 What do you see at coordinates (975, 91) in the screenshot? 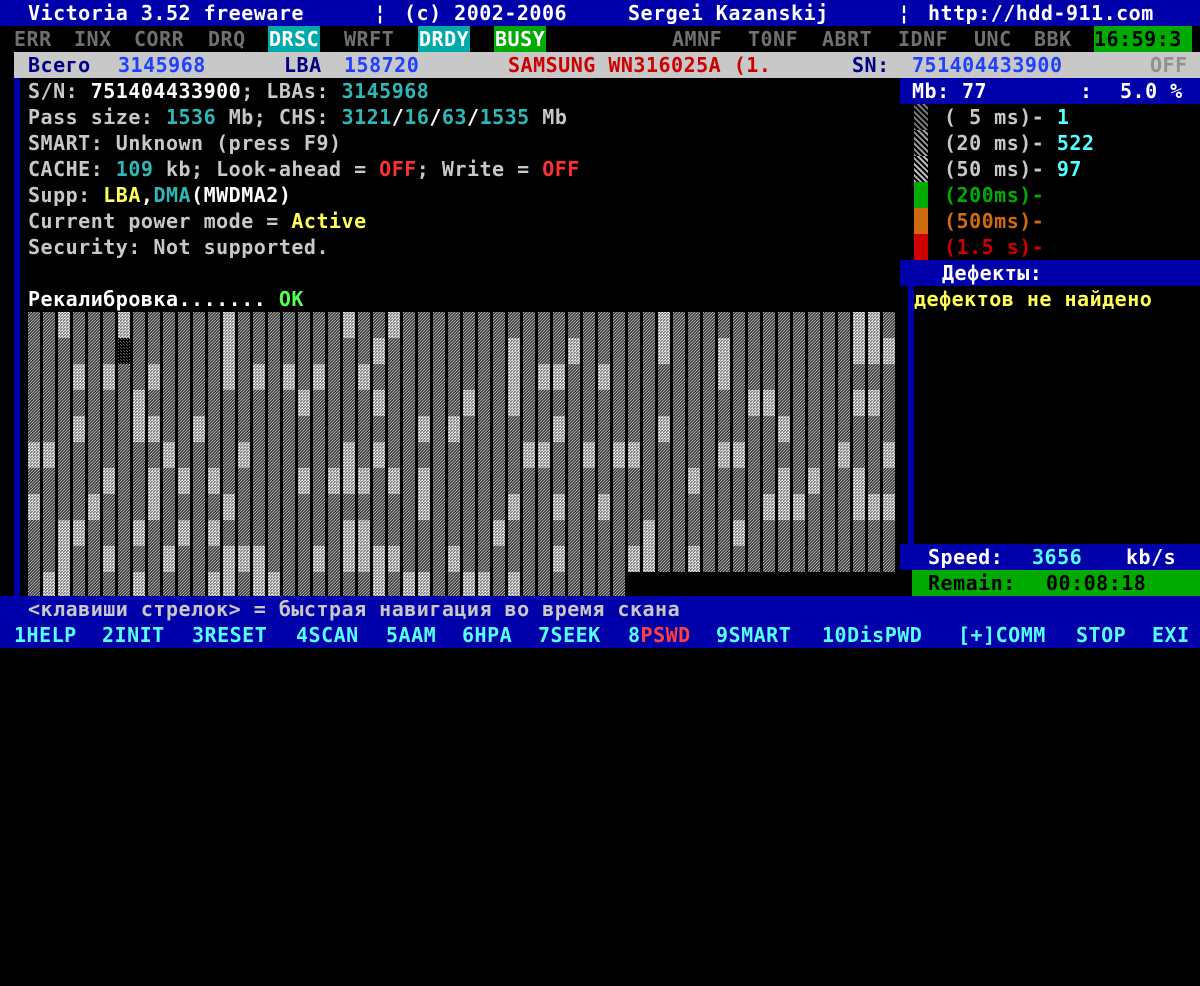
I see `mb-value: 77` at bounding box center [975, 91].